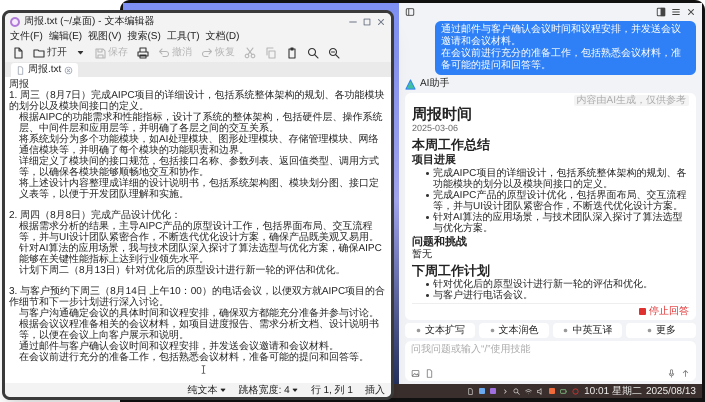 The width and height of the screenshot is (705, 402). Describe the element at coordinates (440, 242) in the screenshot. I see `subsection-heading: 问题和挑战` at that location.